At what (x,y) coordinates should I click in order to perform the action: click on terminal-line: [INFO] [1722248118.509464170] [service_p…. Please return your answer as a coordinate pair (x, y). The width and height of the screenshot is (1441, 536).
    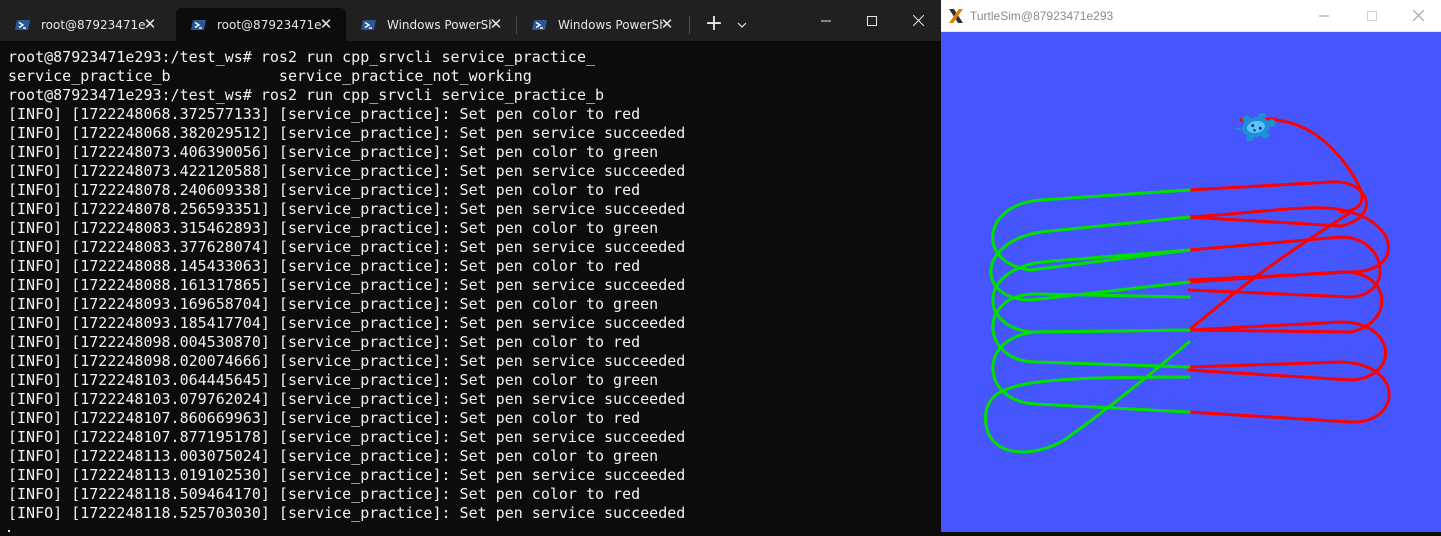
    Looking at the image, I should click on (324, 494).